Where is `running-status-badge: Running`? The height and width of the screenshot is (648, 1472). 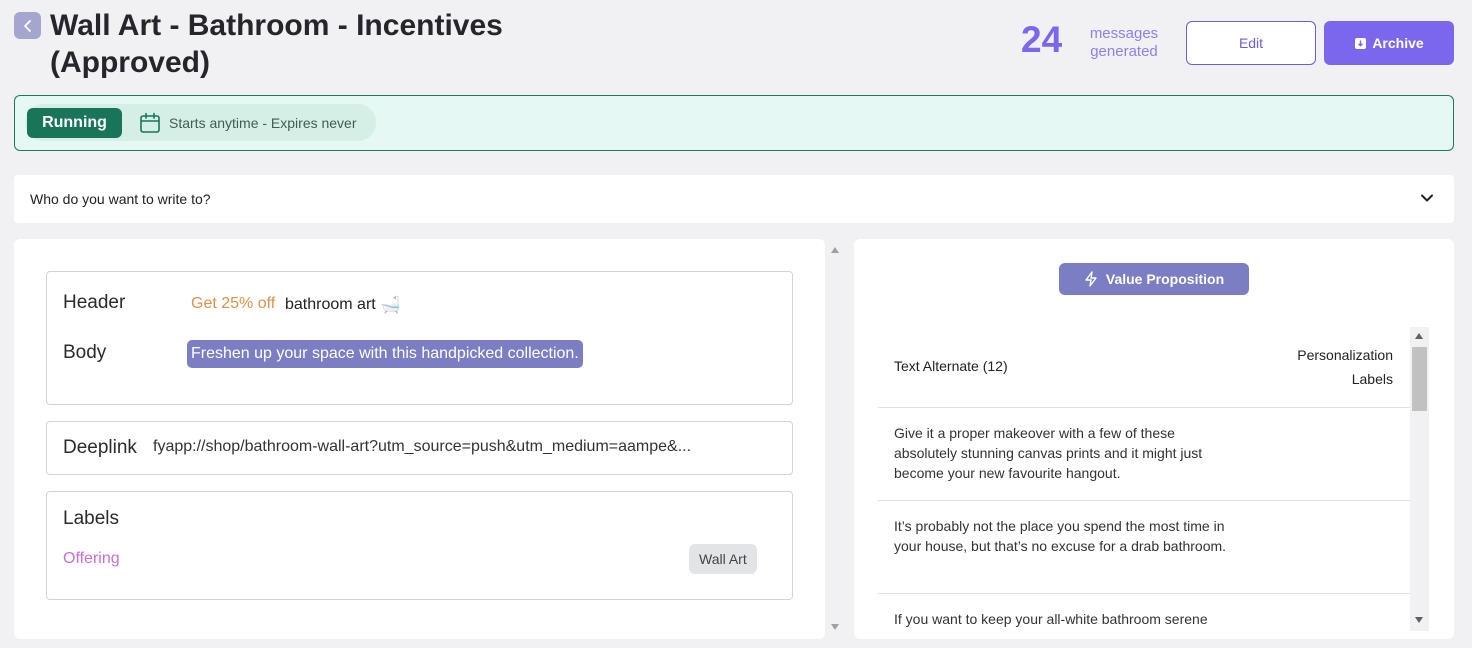 running-status-badge: Running is located at coordinates (74, 123).